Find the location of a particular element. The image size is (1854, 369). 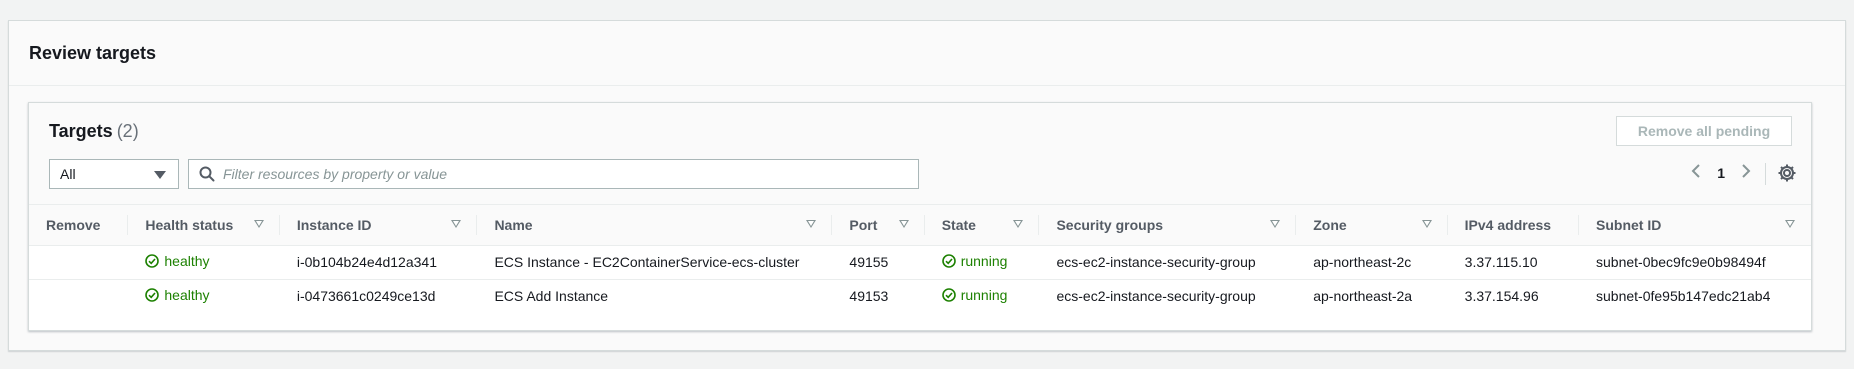

column-header-zone: Zone is located at coordinates (1372, 225).